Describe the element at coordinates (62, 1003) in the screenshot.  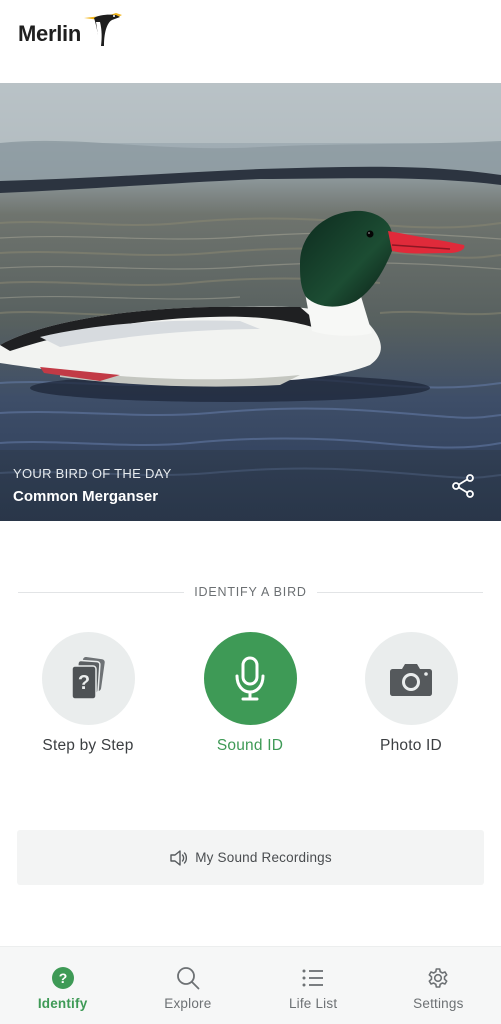
I see `nav-identify-label: Identify` at that location.